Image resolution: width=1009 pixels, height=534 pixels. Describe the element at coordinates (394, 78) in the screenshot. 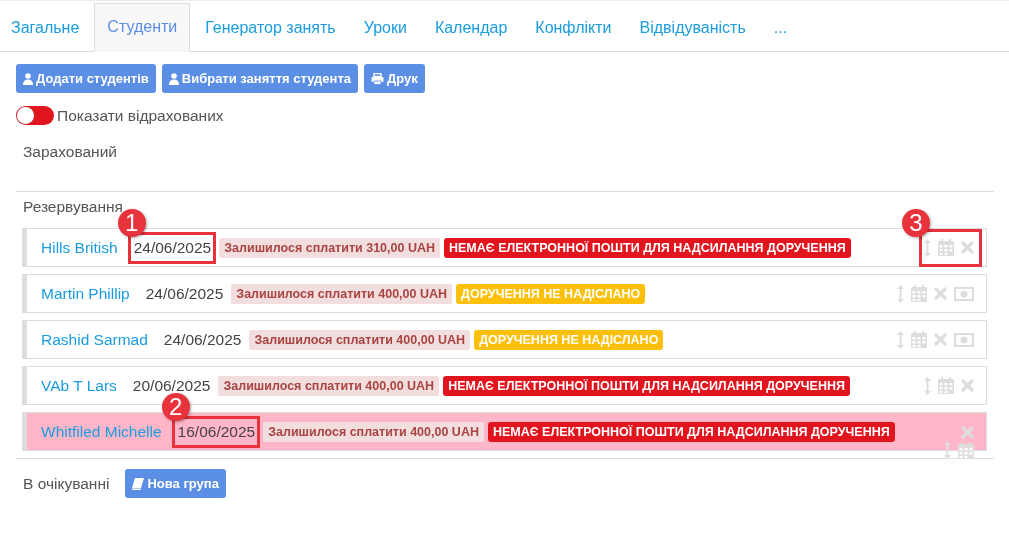

I see `toolbar-button: Друк` at that location.